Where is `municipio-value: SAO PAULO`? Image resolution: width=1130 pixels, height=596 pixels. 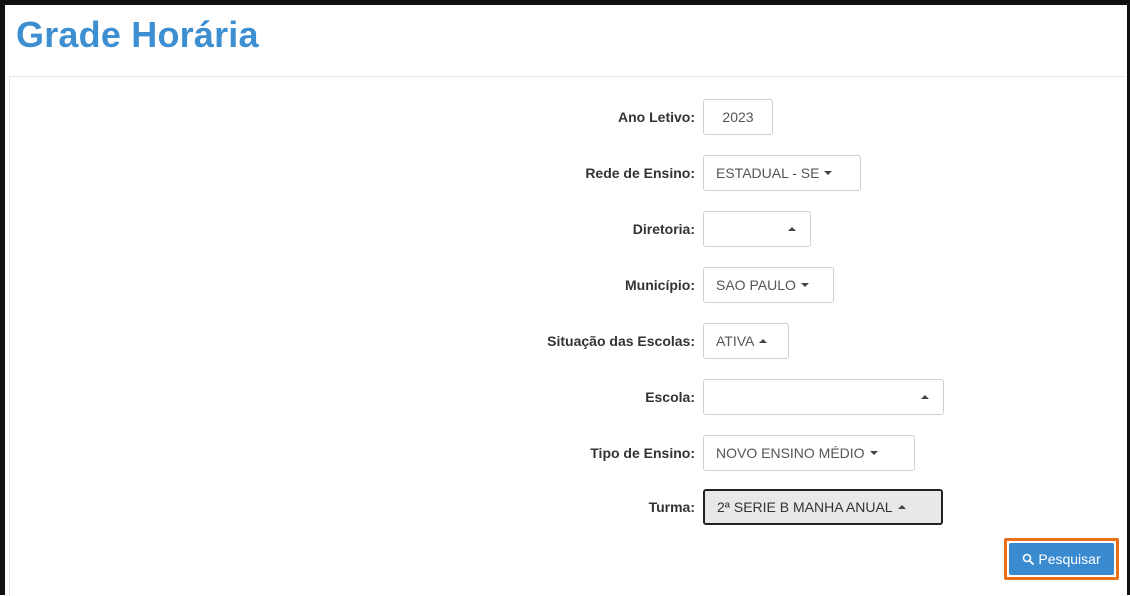
municipio-value: SAO PAULO is located at coordinates (756, 285).